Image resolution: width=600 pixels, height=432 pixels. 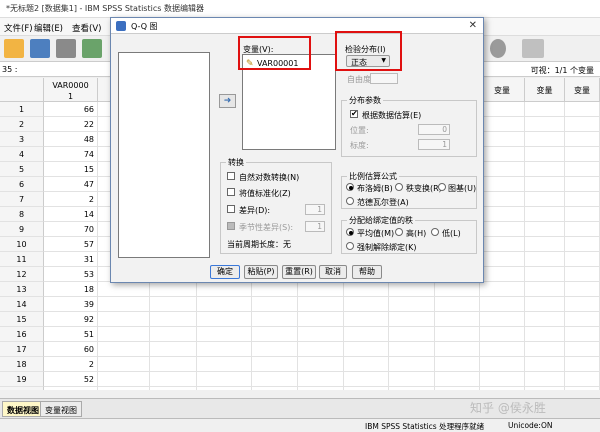 What do you see at coordinates (399, 232) in the screenshot?
I see `tie-high-radio` at bounding box center [399, 232].